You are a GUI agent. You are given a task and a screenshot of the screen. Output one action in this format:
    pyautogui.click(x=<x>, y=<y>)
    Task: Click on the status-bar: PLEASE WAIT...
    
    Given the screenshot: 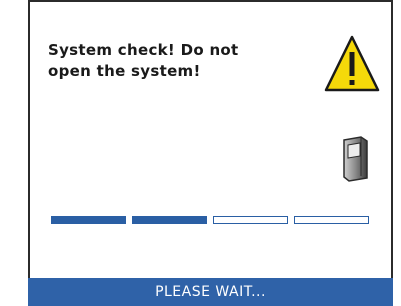 What is the action you would take?
    pyautogui.click(x=210, y=292)
    